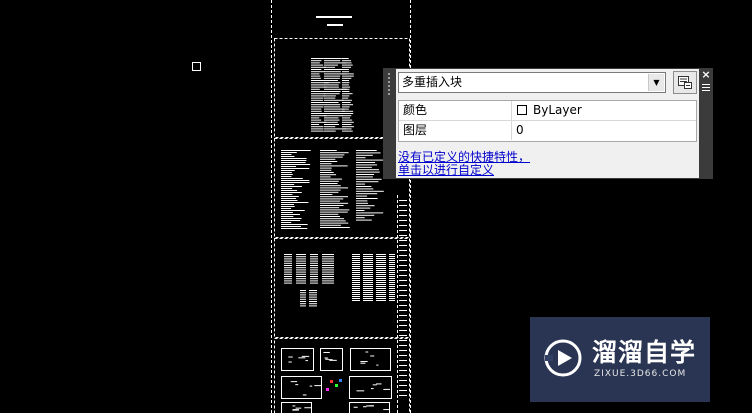  I want to click on property-row-color: 颜色 ByLayer, so click(547, 111).